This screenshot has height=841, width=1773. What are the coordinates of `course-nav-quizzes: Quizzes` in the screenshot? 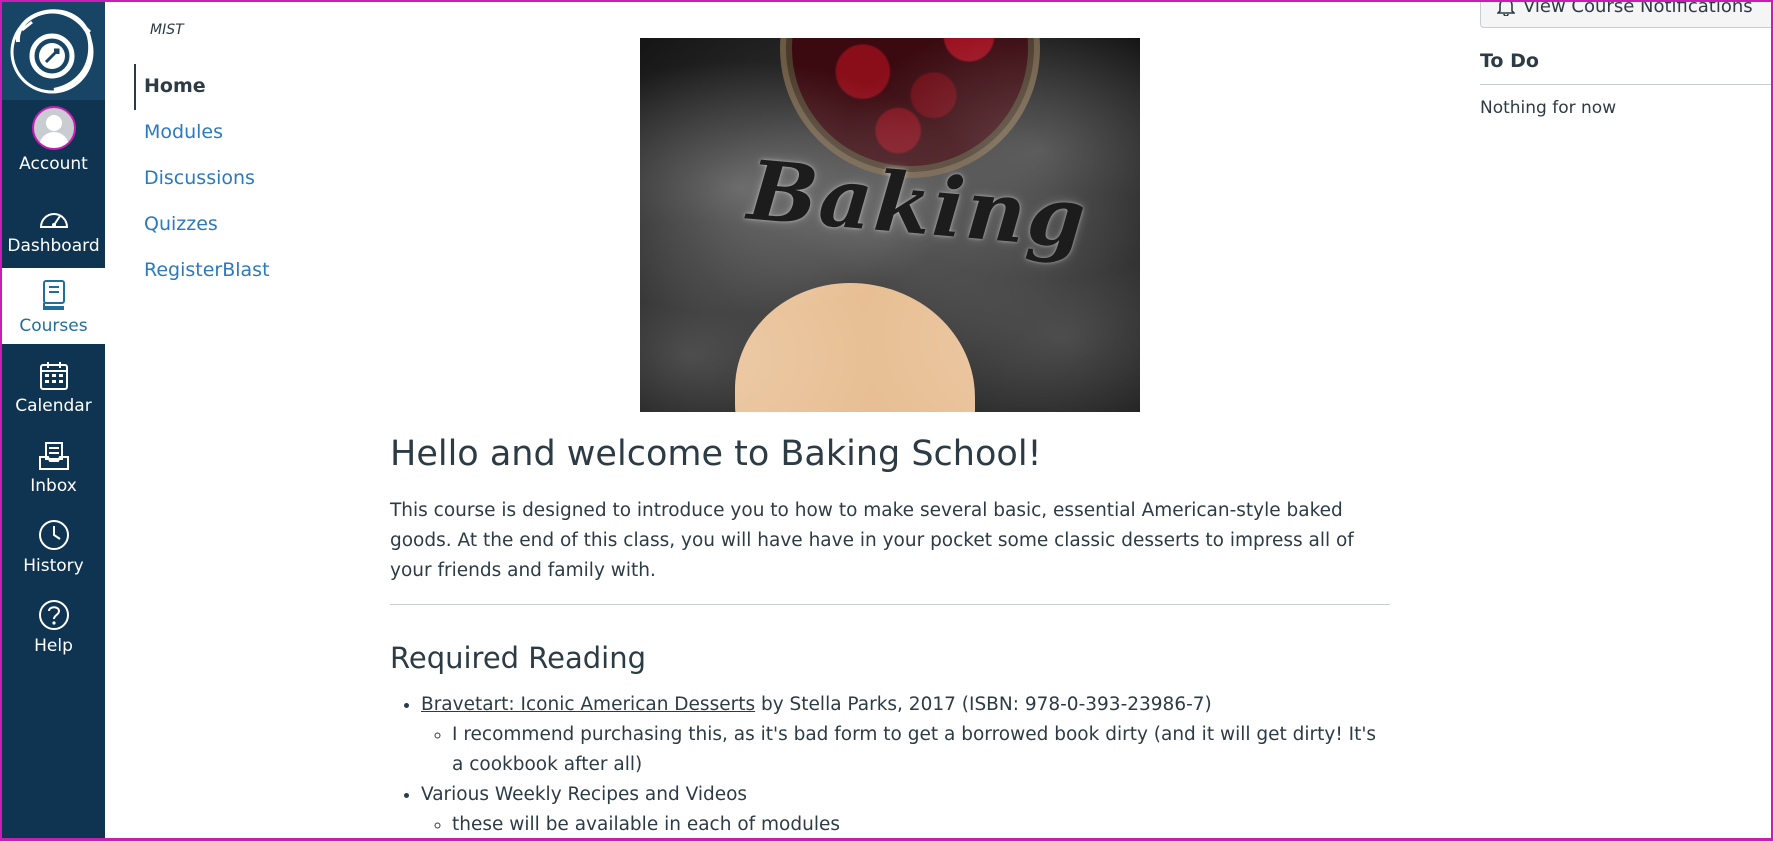 It's located at (234, 225).